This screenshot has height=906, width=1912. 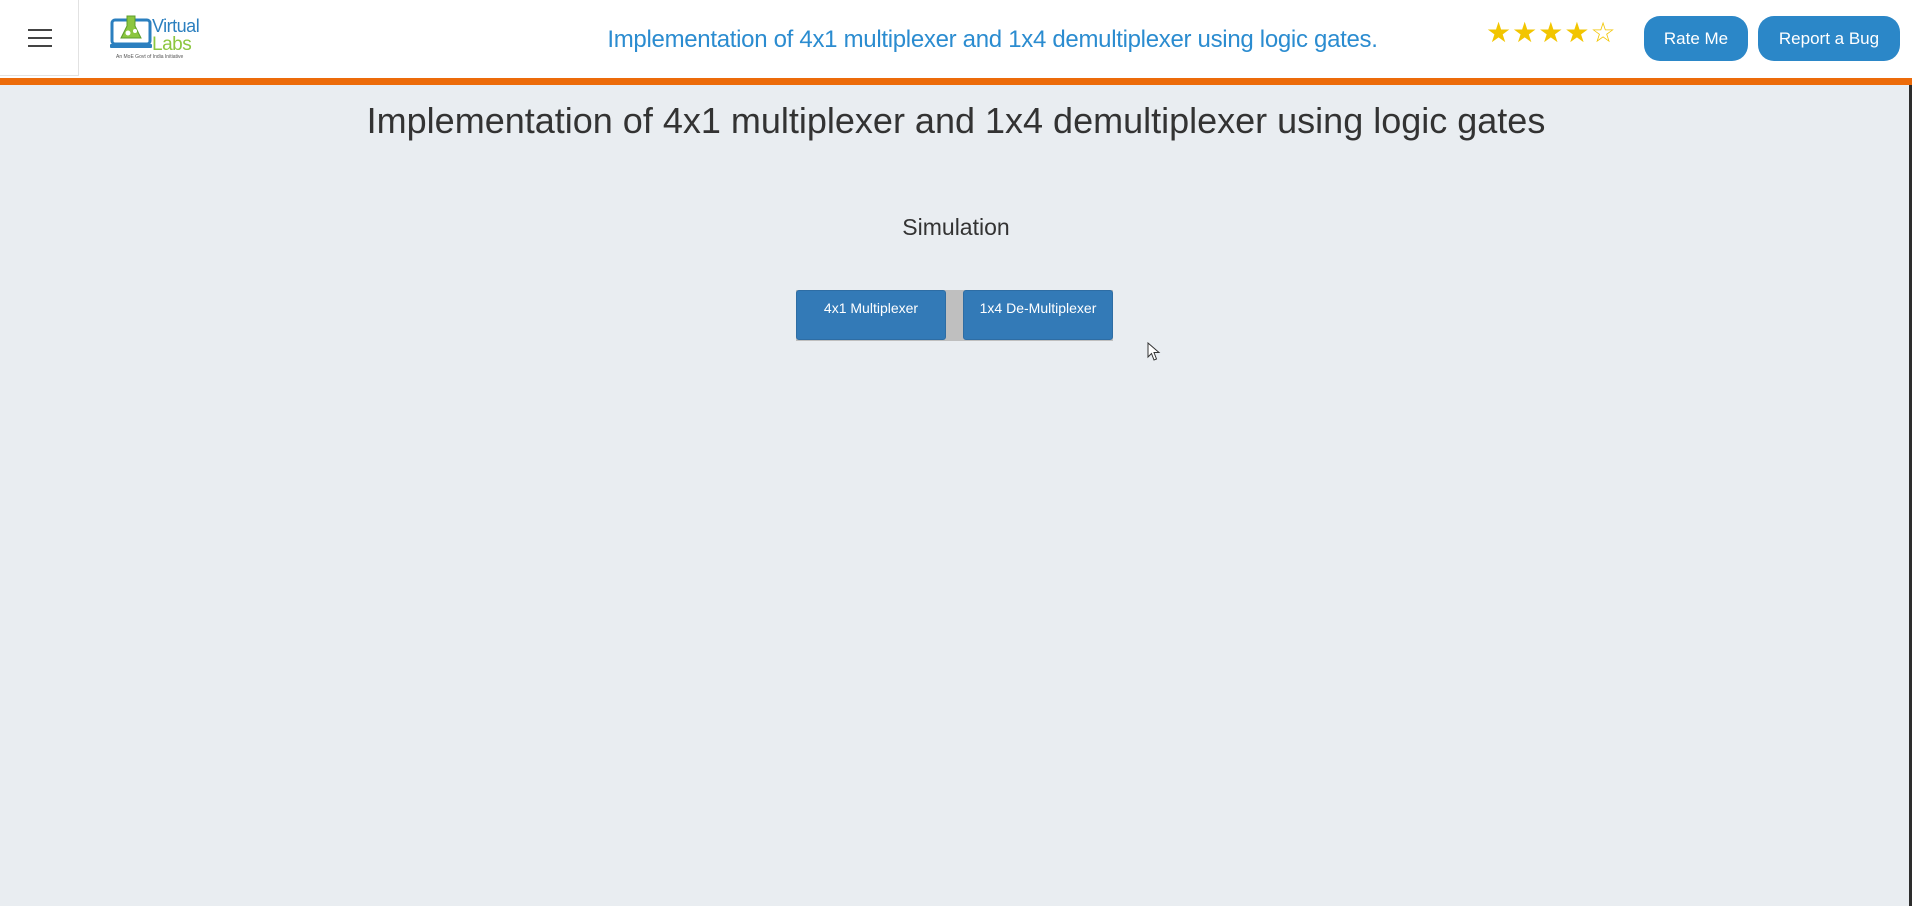 What do you see at coordinates (1154, 351) in the screenshot?
I see `mouse-cursor-icon` at bounding box center [1154, 351].